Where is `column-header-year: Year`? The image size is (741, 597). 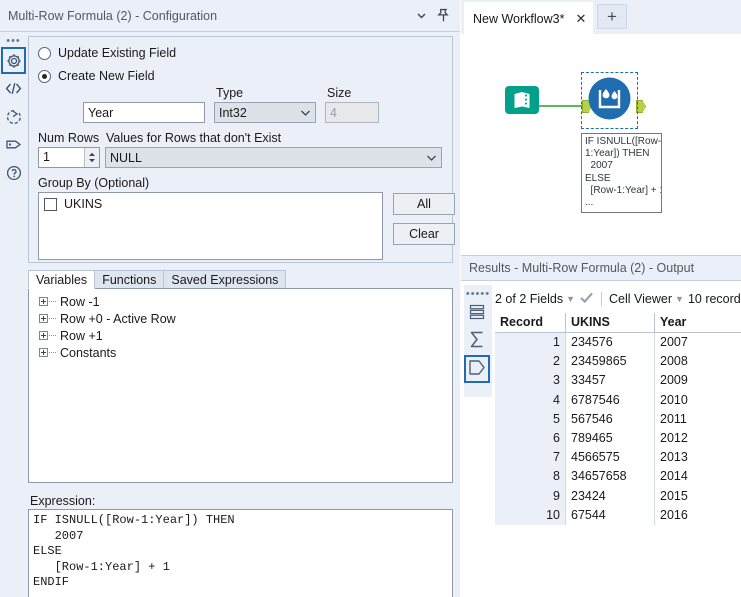 column-header-year: Year is located at coordinates (687, 322).